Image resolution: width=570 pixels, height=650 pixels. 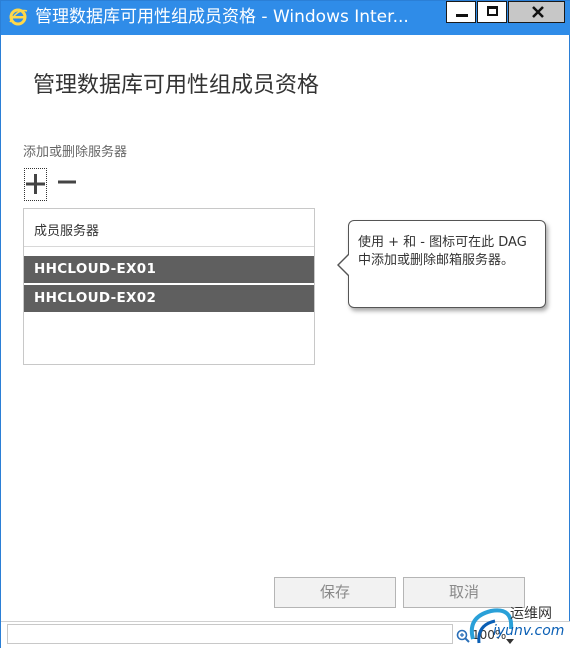 I want to click on plus-icon, so click(x=35, y=186).